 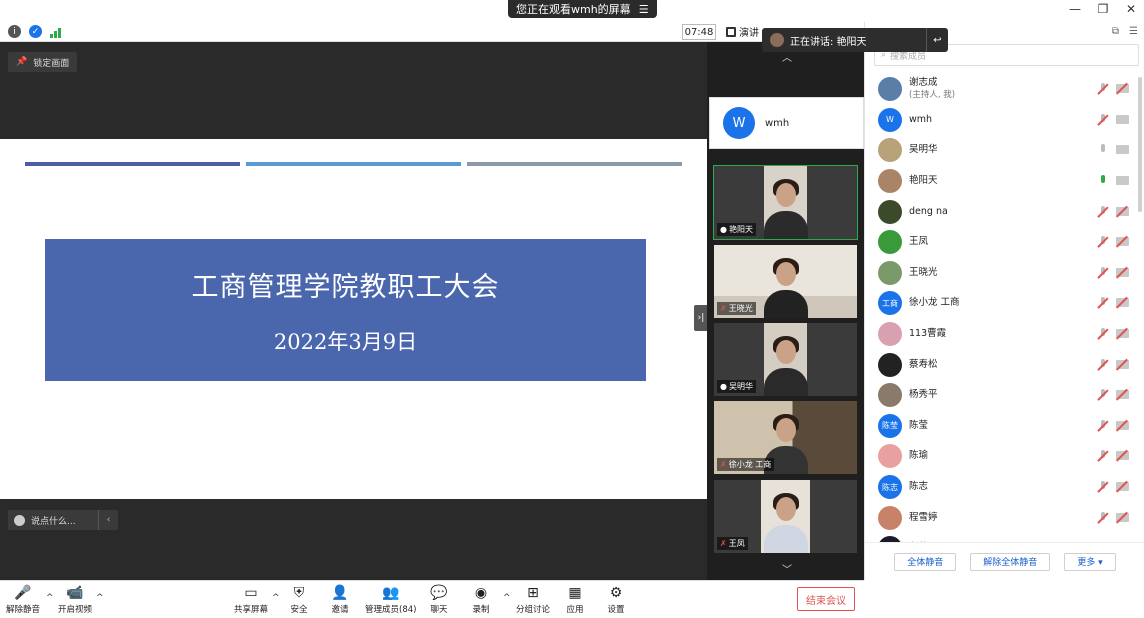 I want to click on record-button: ◉ 录制, so click(x=481, y=600).